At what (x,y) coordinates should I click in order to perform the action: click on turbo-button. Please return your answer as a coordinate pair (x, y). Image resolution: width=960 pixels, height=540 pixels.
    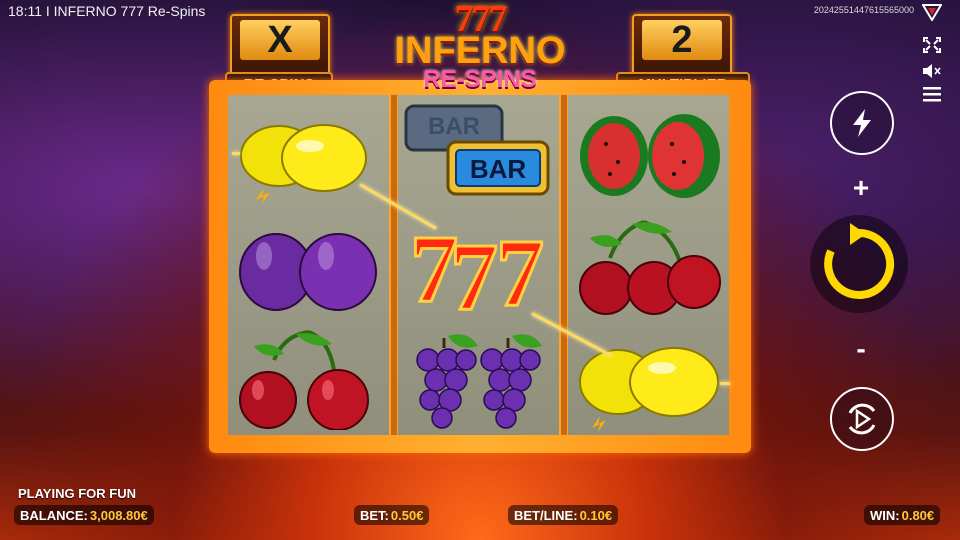
    Looking at the image, I should click on (862, 123).